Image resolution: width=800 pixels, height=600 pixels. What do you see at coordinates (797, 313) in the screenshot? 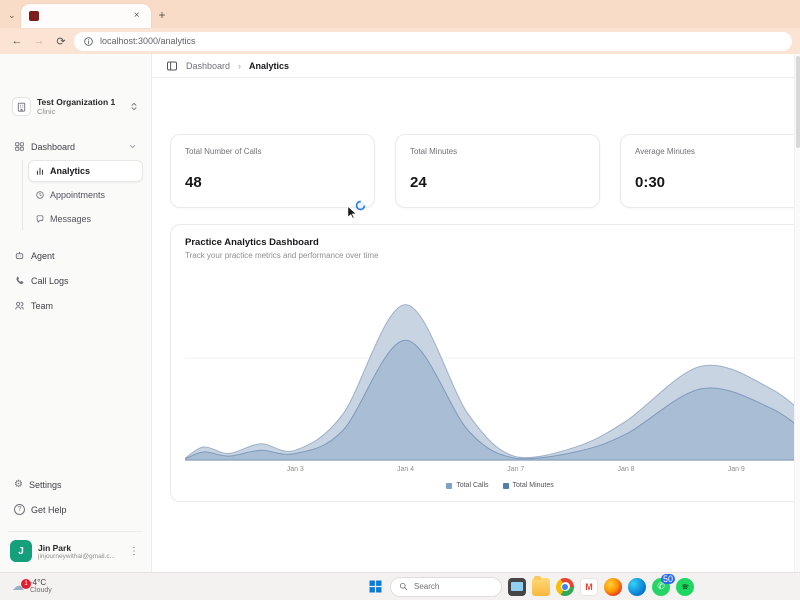
I see `page-scrollbar` at bounding box center [797, 313].